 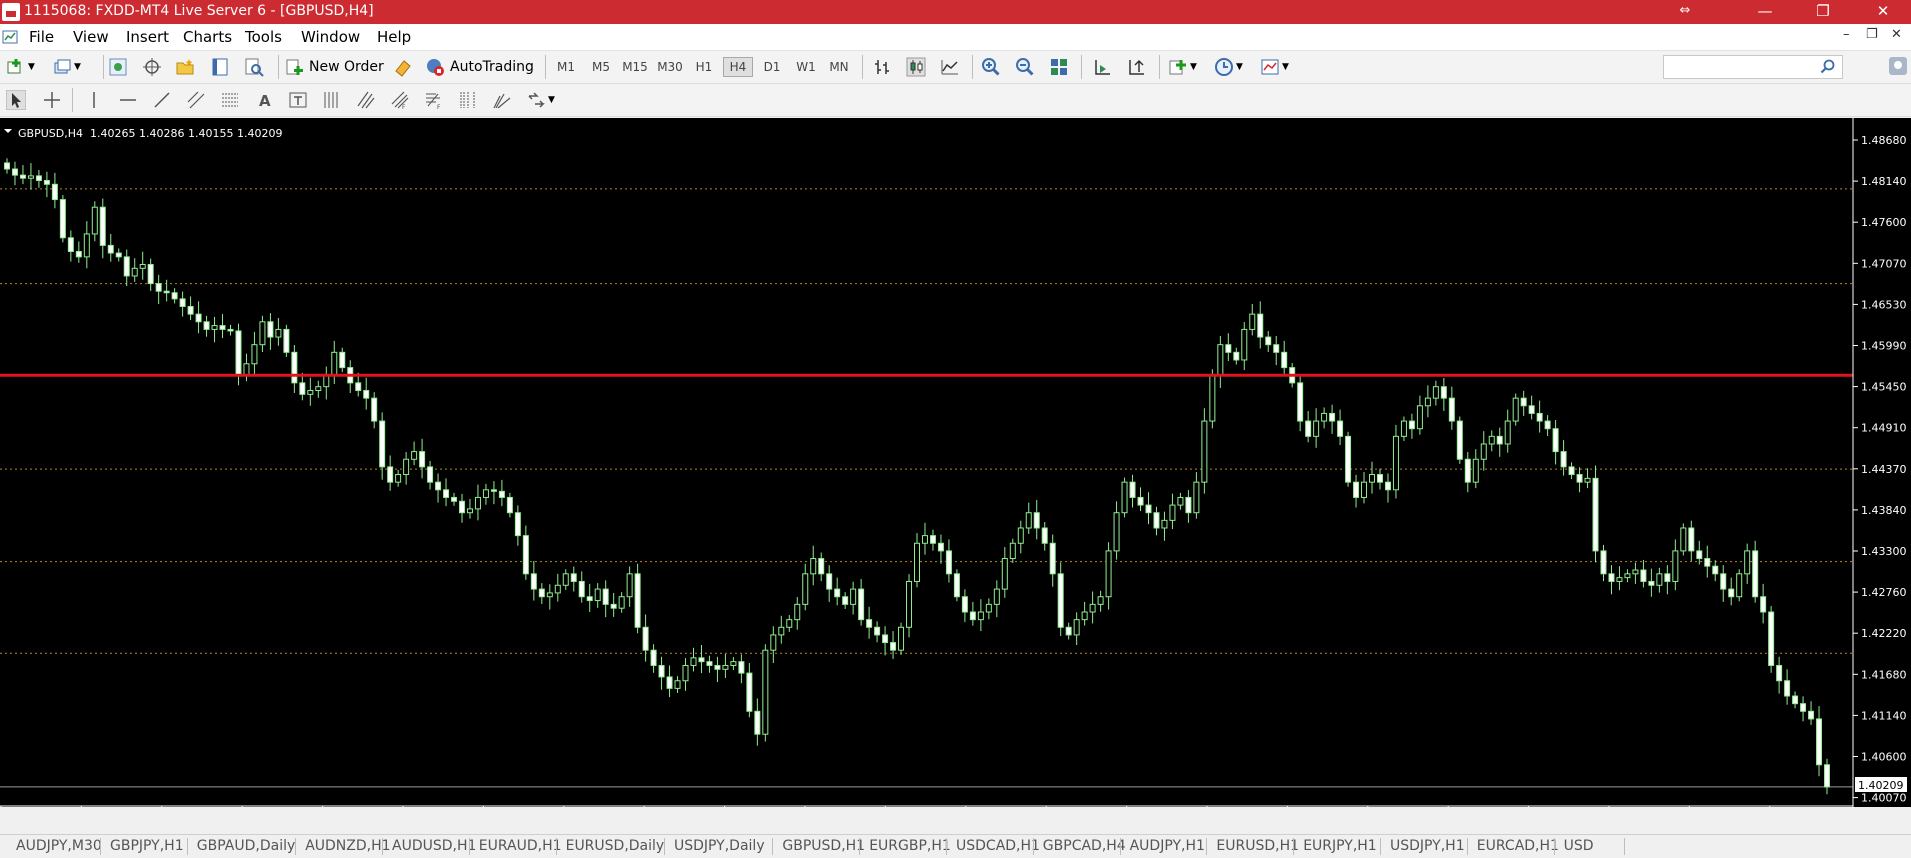 I want to click on mdi-restore-button: ❐, so click(x=1872, y=34).